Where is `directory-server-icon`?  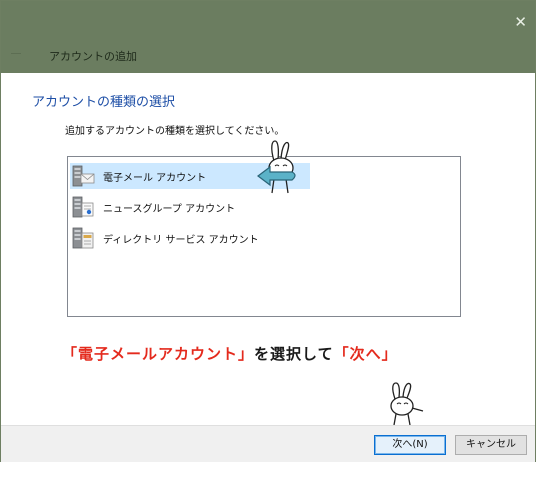 directory-server-icon is located at coordinates (83, 238).